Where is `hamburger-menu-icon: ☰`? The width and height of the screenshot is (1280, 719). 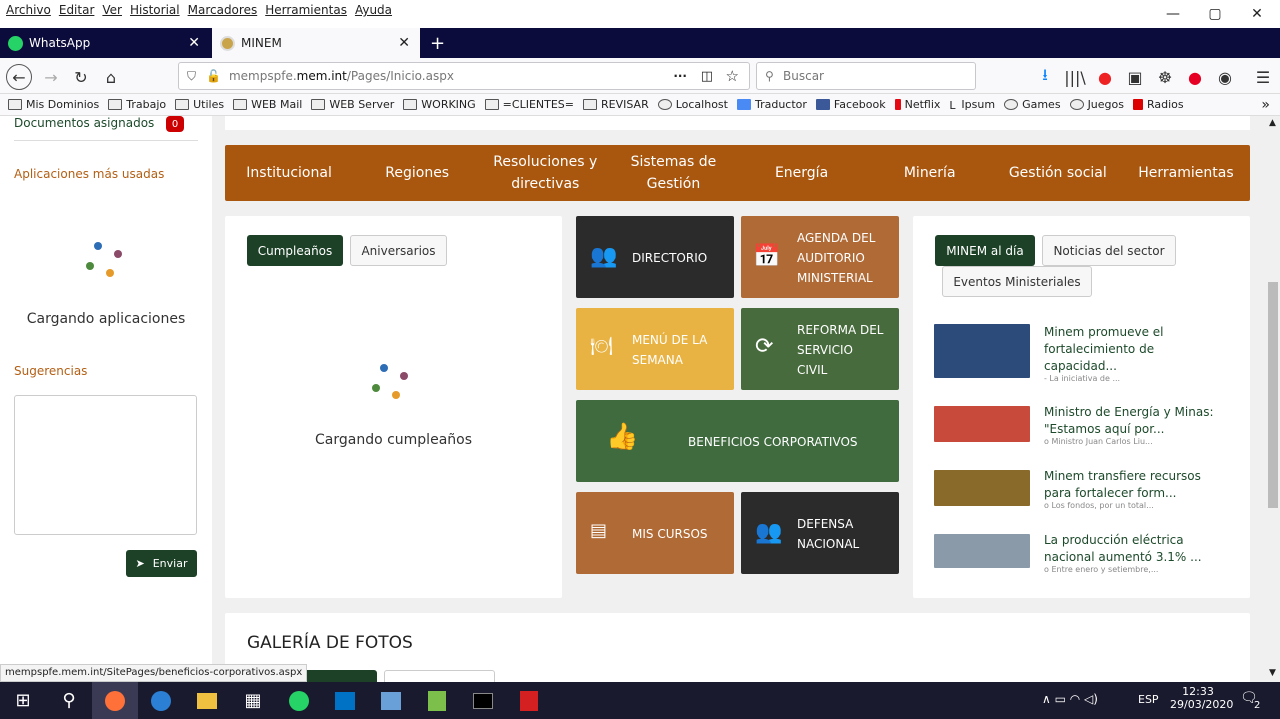 hamburger-menu-icon: ☰ is located at coordinates (1263, 77).